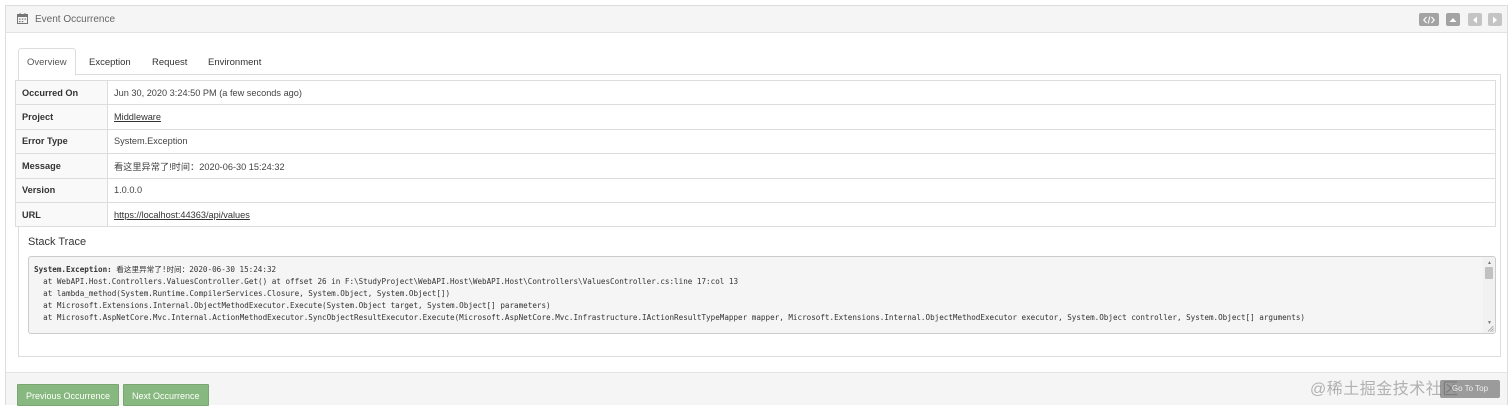 The height and width of the screenshot is (408, 1512). I want to click on detail-key: Project, so click(61, 117).